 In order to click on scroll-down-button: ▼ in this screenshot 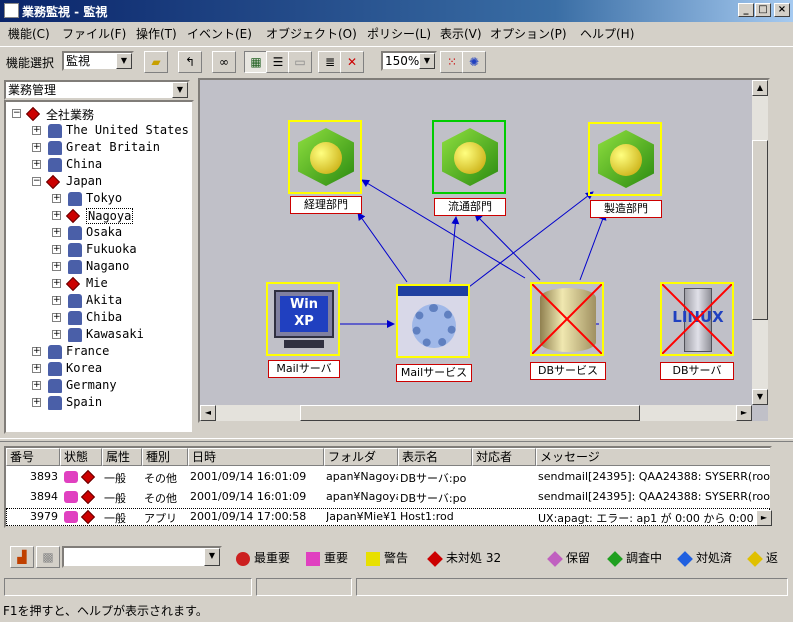, I will do `click(760, 397)`.